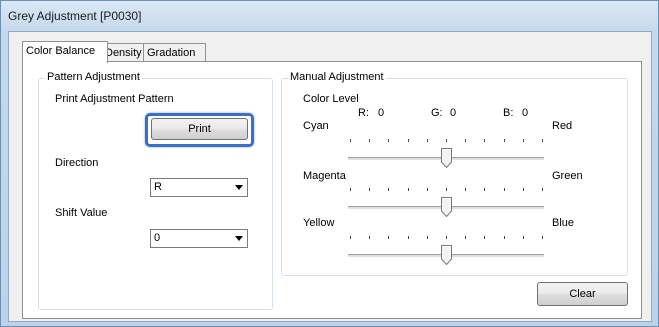 The height and width of the screenshot is (327, 659). I want to click on direction-value: R, so click(158, 187).